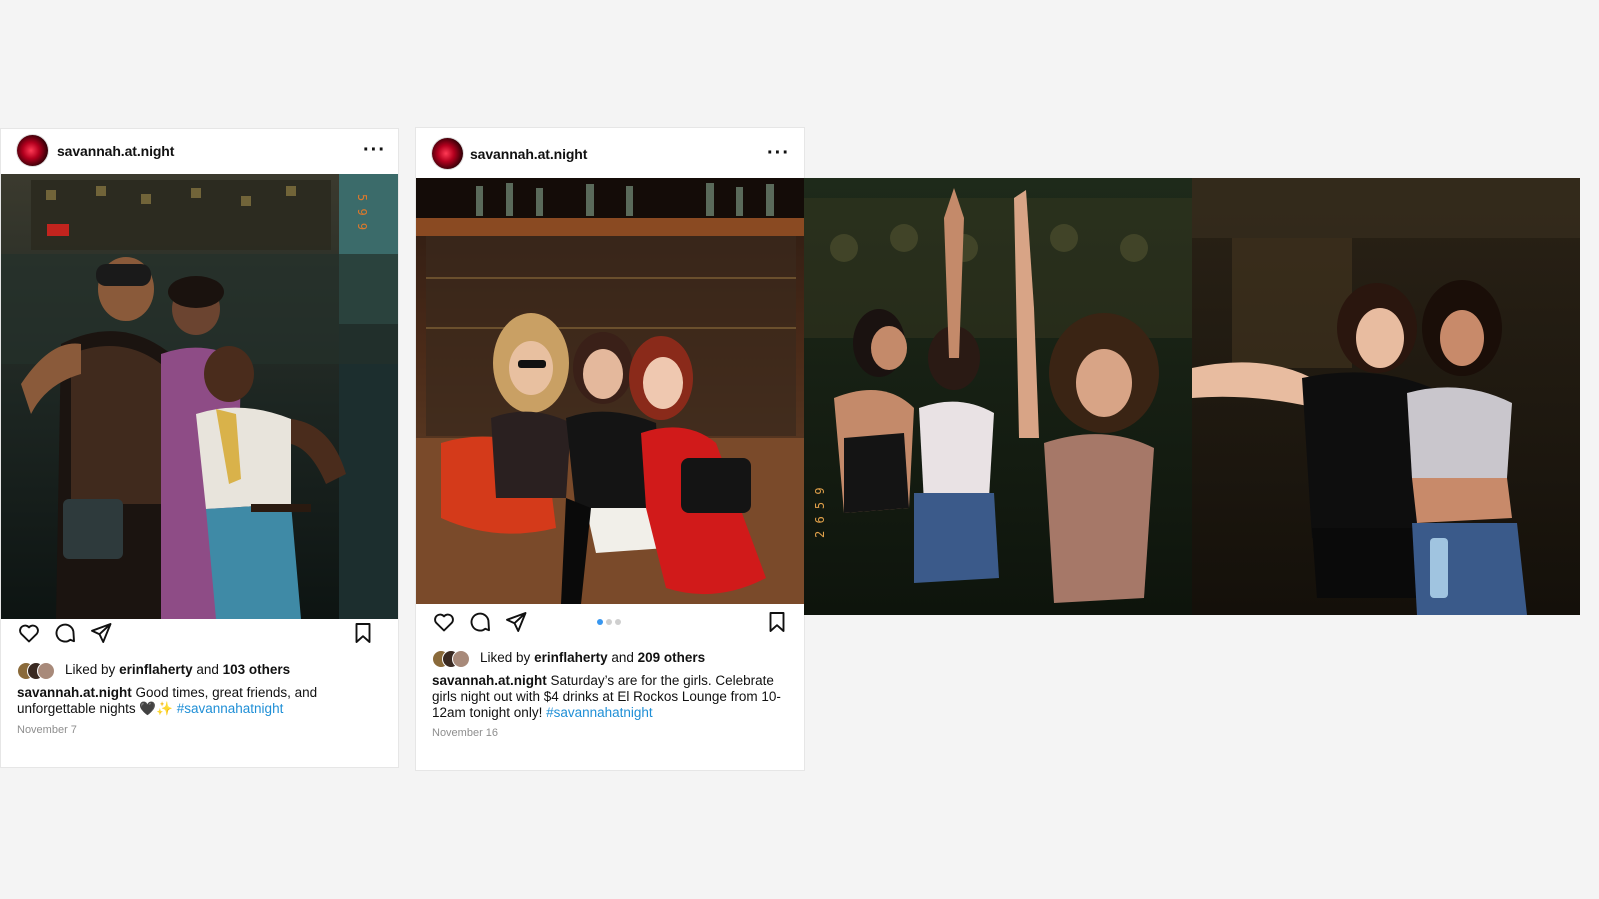  I want to click on post-photo: 5 9 9, so click(199, 396).